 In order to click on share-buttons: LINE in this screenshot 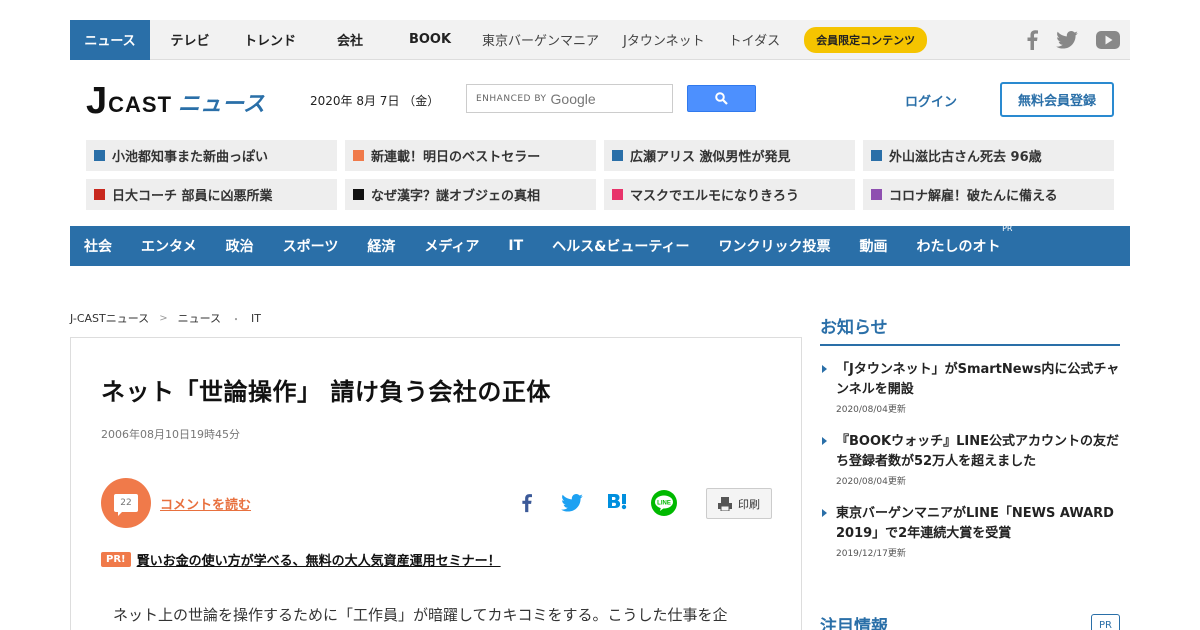, I will do `click(595, 503)`.